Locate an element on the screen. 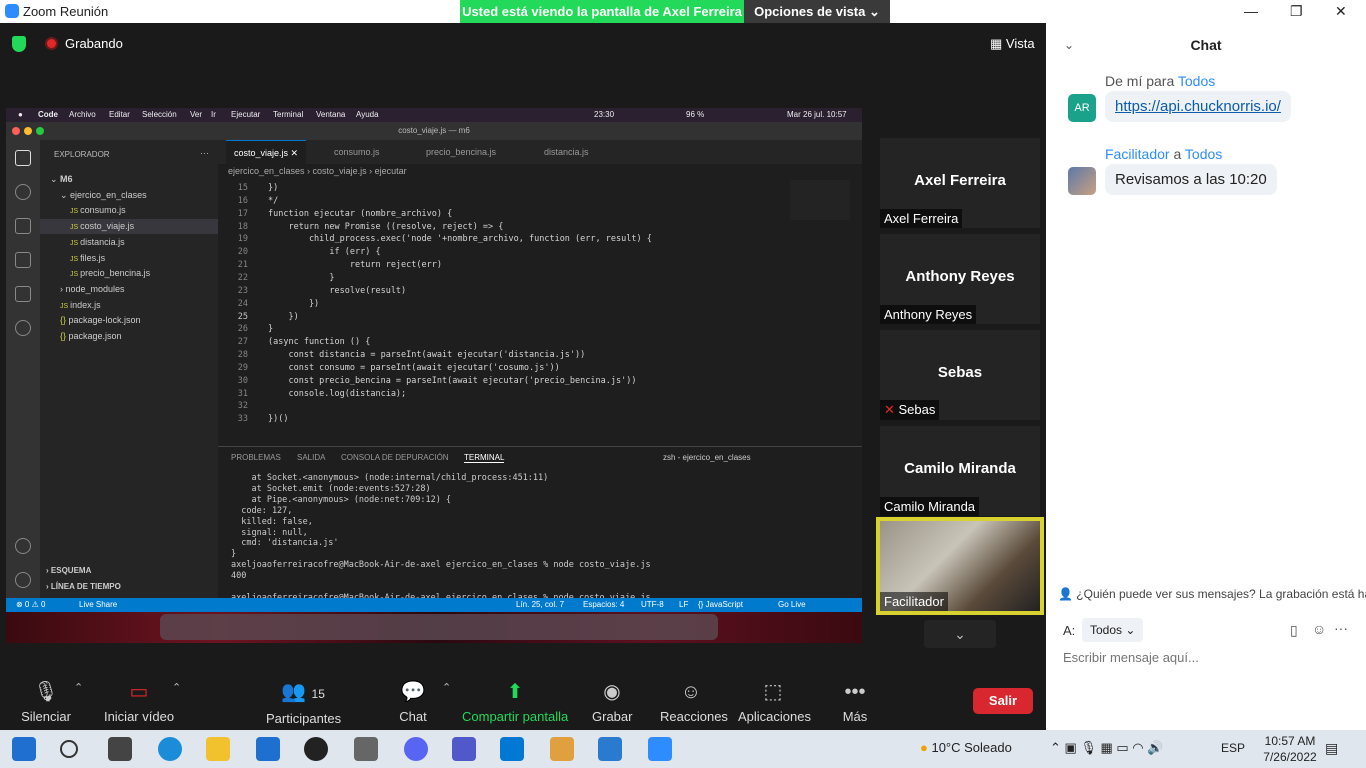 The height and width of the screenshot is (768, 1366). restore-icon: ❐ is located at coordinates (1296, 11).